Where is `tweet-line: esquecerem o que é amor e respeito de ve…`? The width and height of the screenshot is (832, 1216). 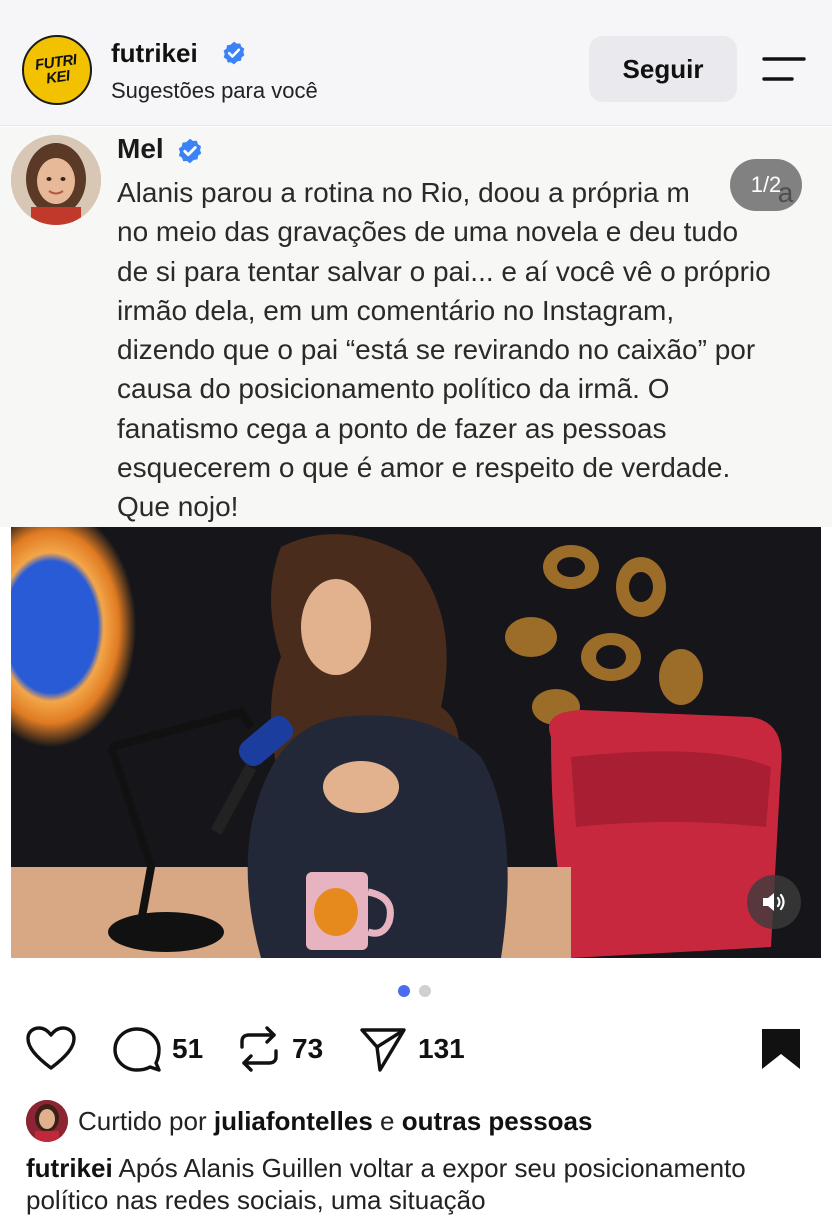 tweet-line: esquecerem o que é amor e respeito de ve… is located at coordinates (424, 468).